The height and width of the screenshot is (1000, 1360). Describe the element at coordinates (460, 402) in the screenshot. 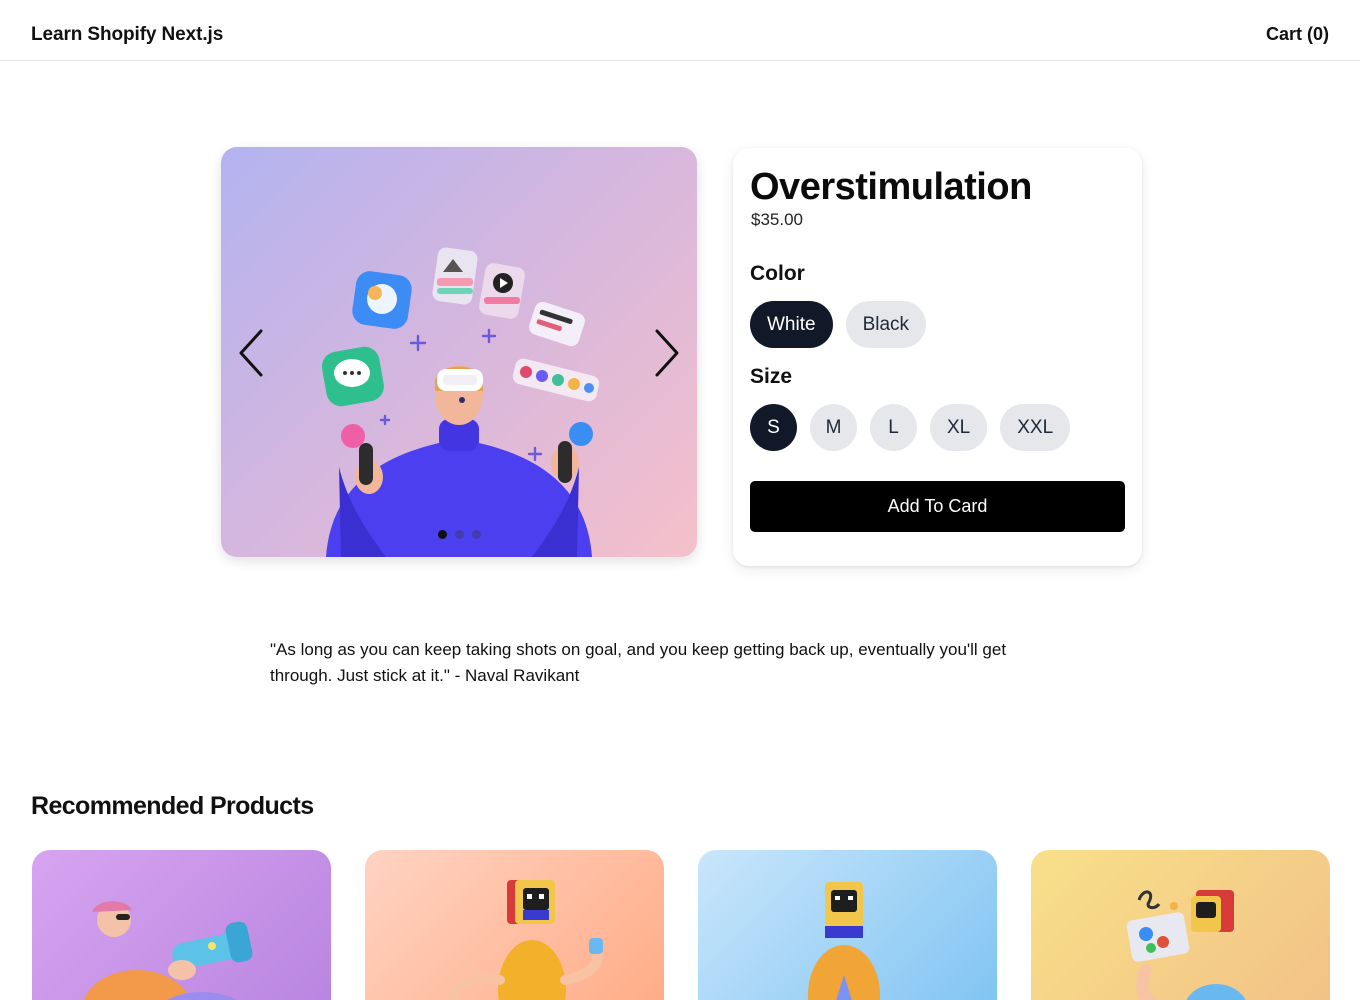

I see `product-illustration` at that location.